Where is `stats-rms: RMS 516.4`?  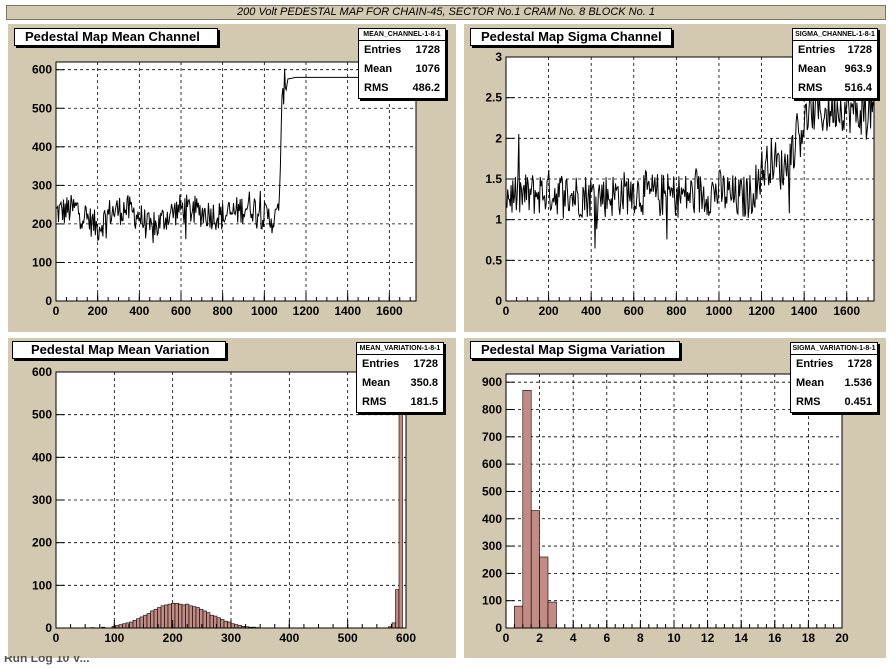
stats-rms: RMS 516.4 is located at coordinates (835, 88).